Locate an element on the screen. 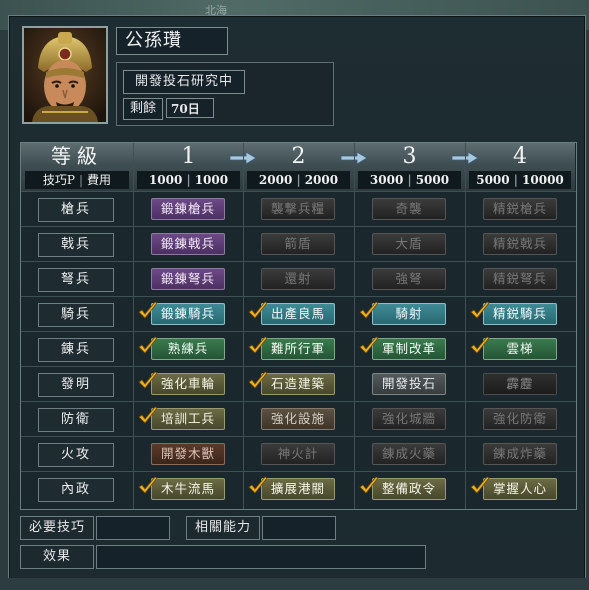 This screenshot has height=590, width=589. fee-header: 費用 is located at coordinates (99, 180).